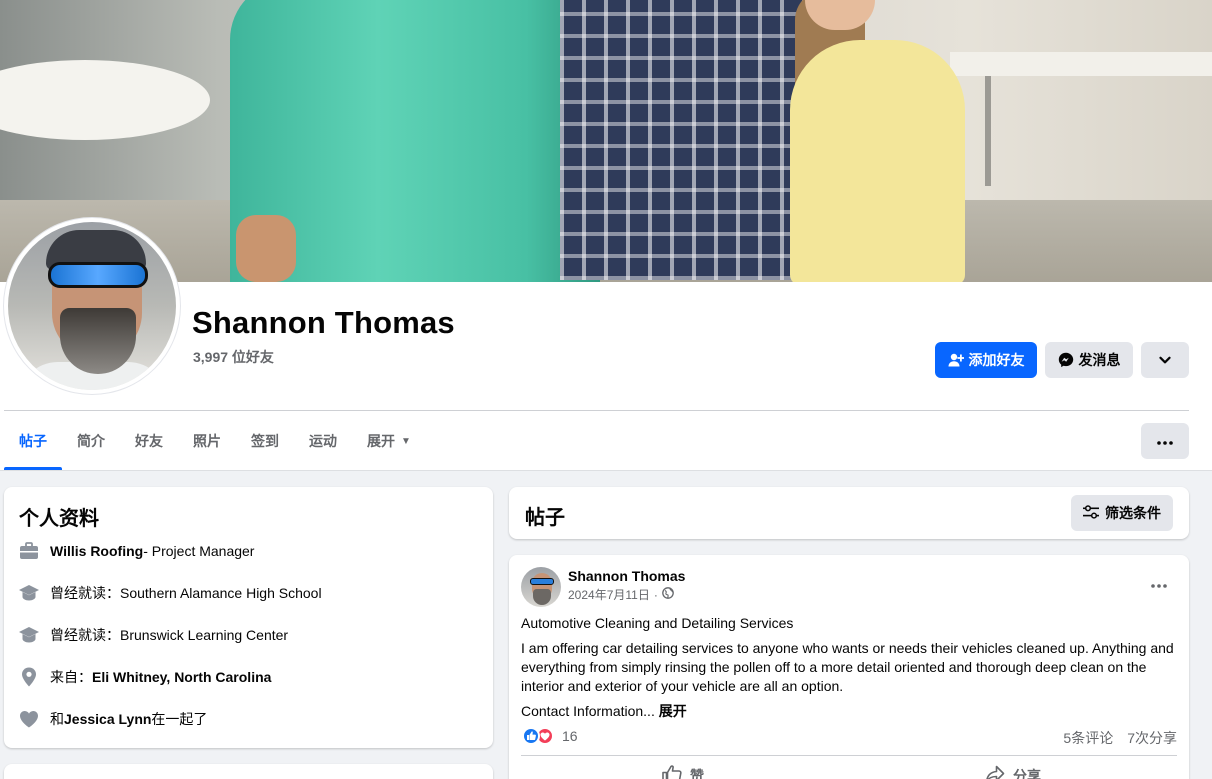  Describe the element at coordinates (542, 581) in the screenshot. I see `pa-glasses` at that location.